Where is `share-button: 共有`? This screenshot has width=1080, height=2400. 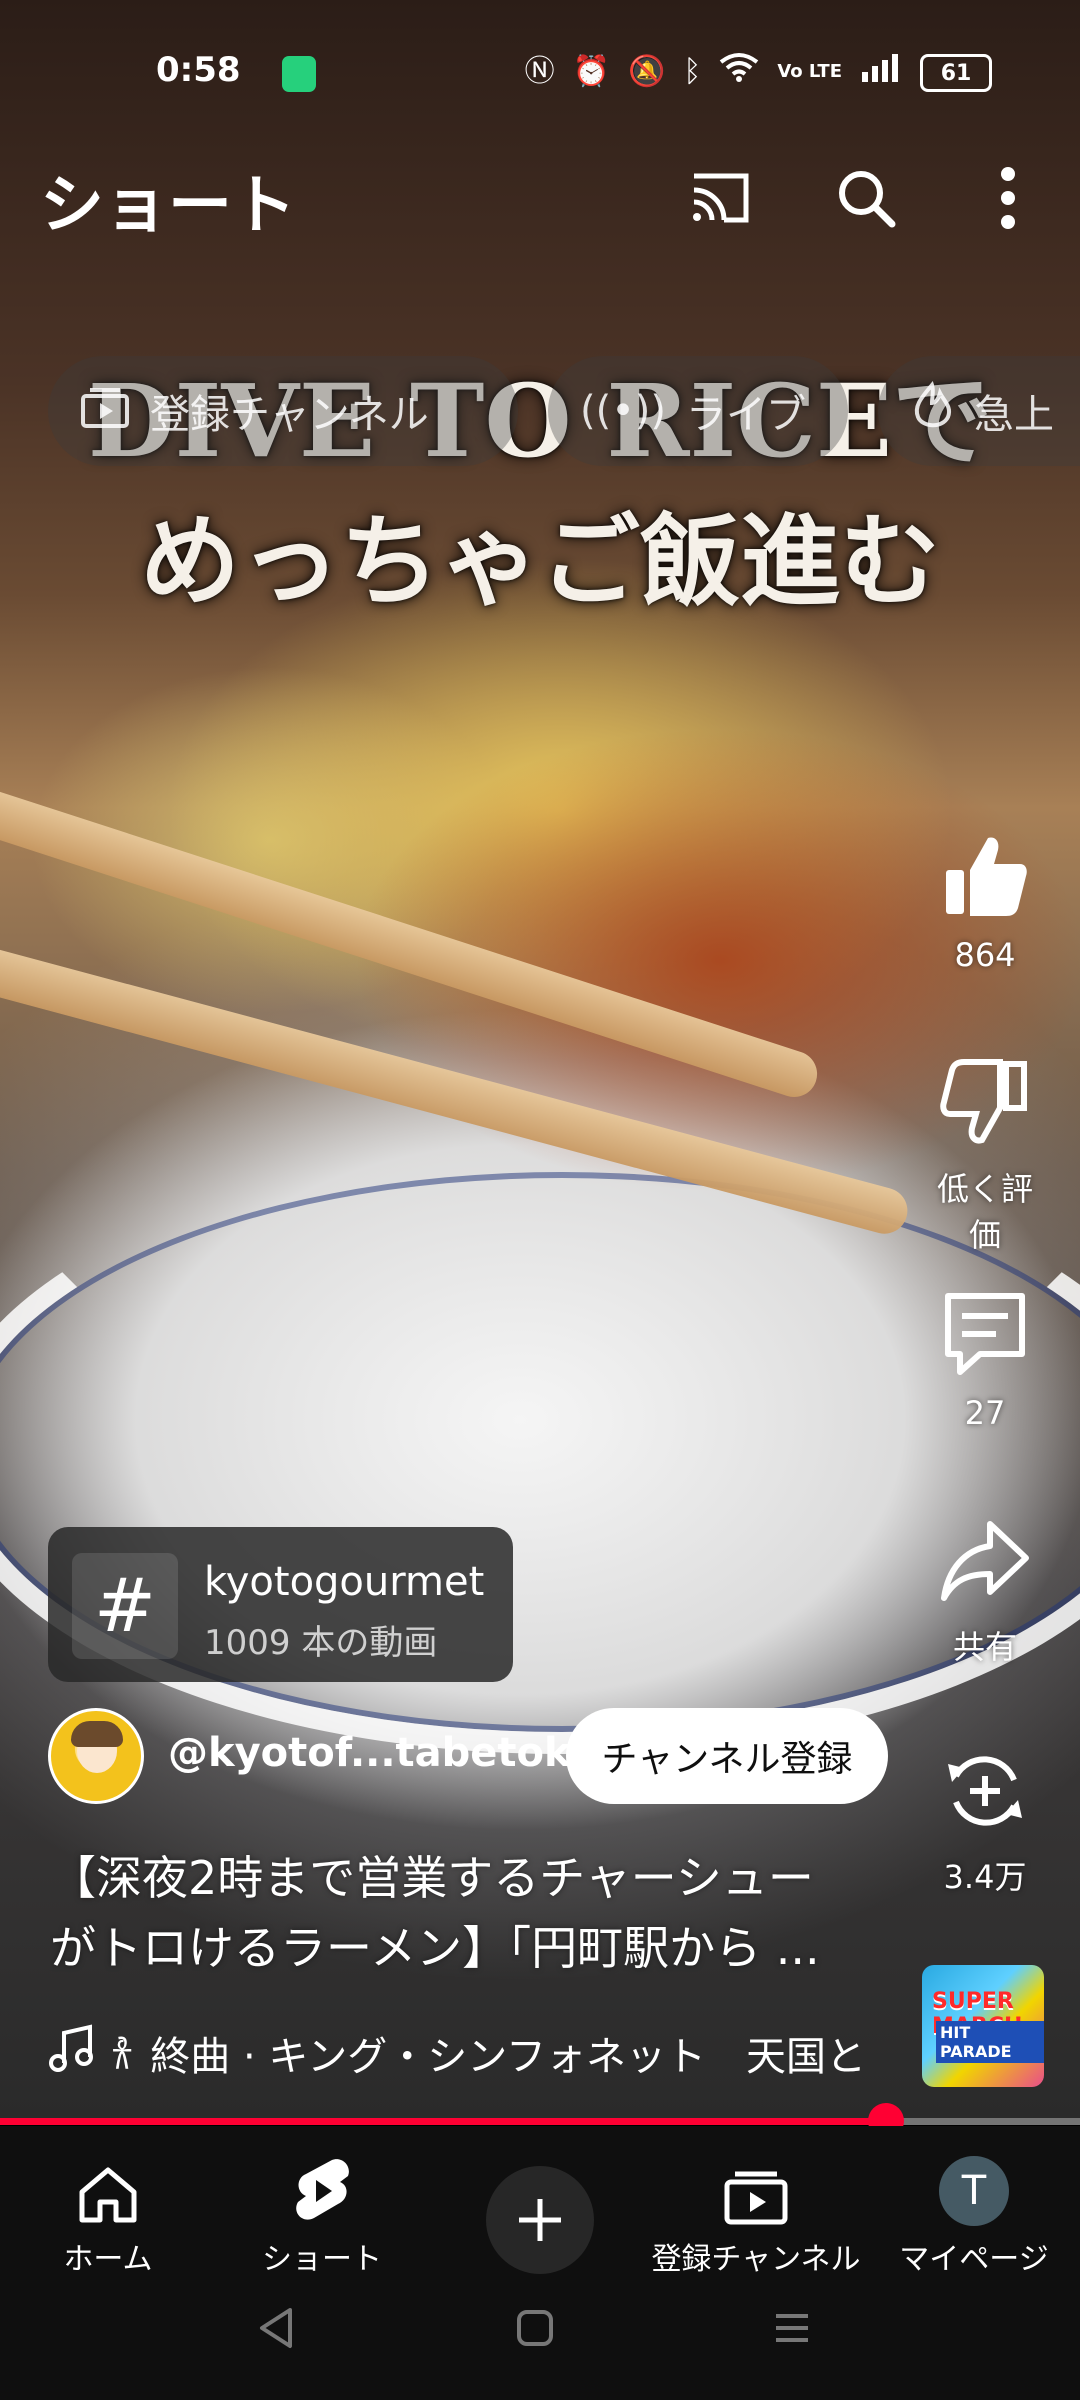 share-button: 共有 is located at coordinates (985, 1587).